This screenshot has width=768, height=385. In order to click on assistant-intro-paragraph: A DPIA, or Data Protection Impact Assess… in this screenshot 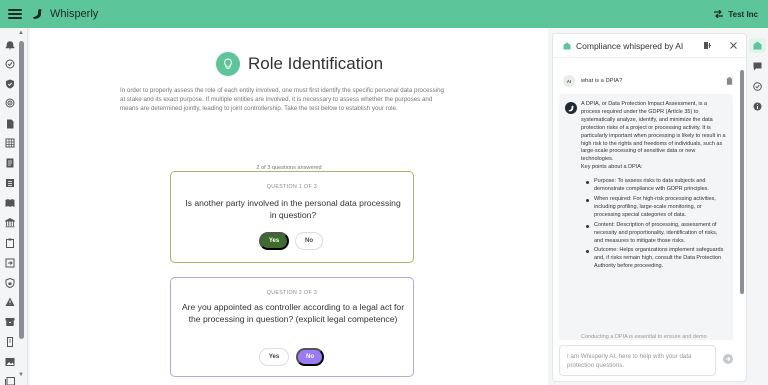, I will do `click(653, 132)`.